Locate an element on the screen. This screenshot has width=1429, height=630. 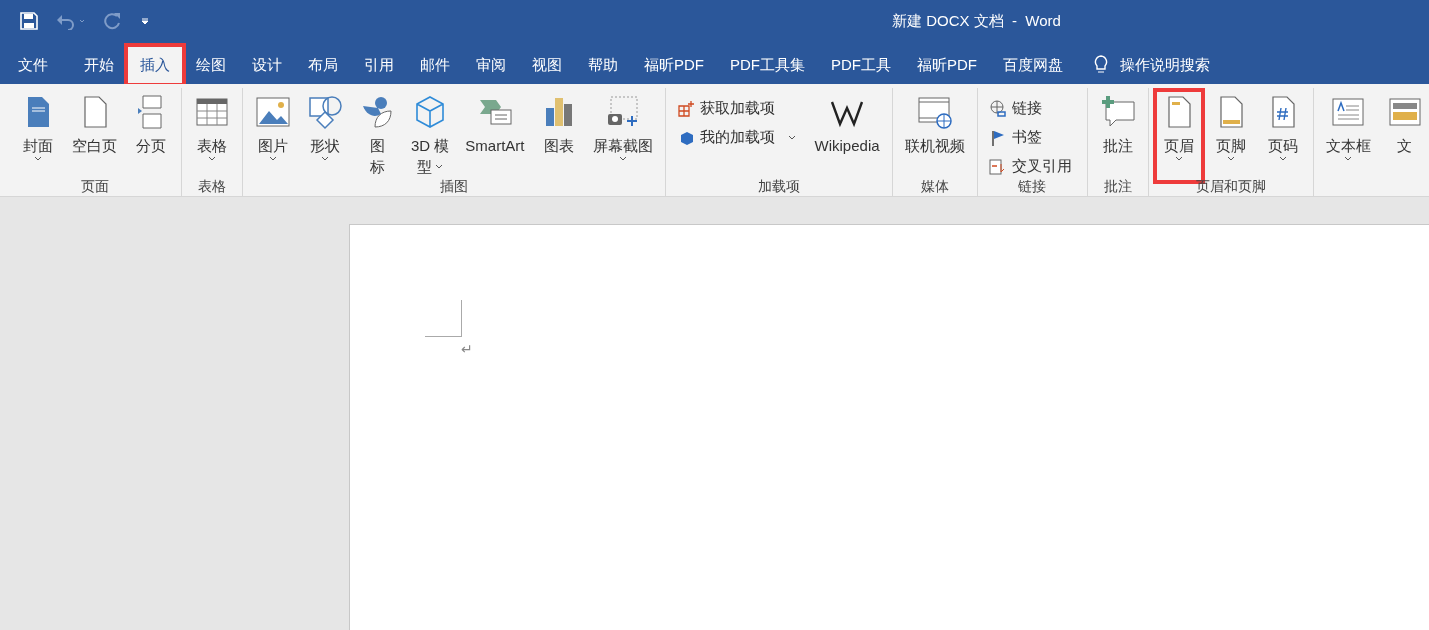
ribbon-small-button: 链接 is located at coordinates (1030, 108).